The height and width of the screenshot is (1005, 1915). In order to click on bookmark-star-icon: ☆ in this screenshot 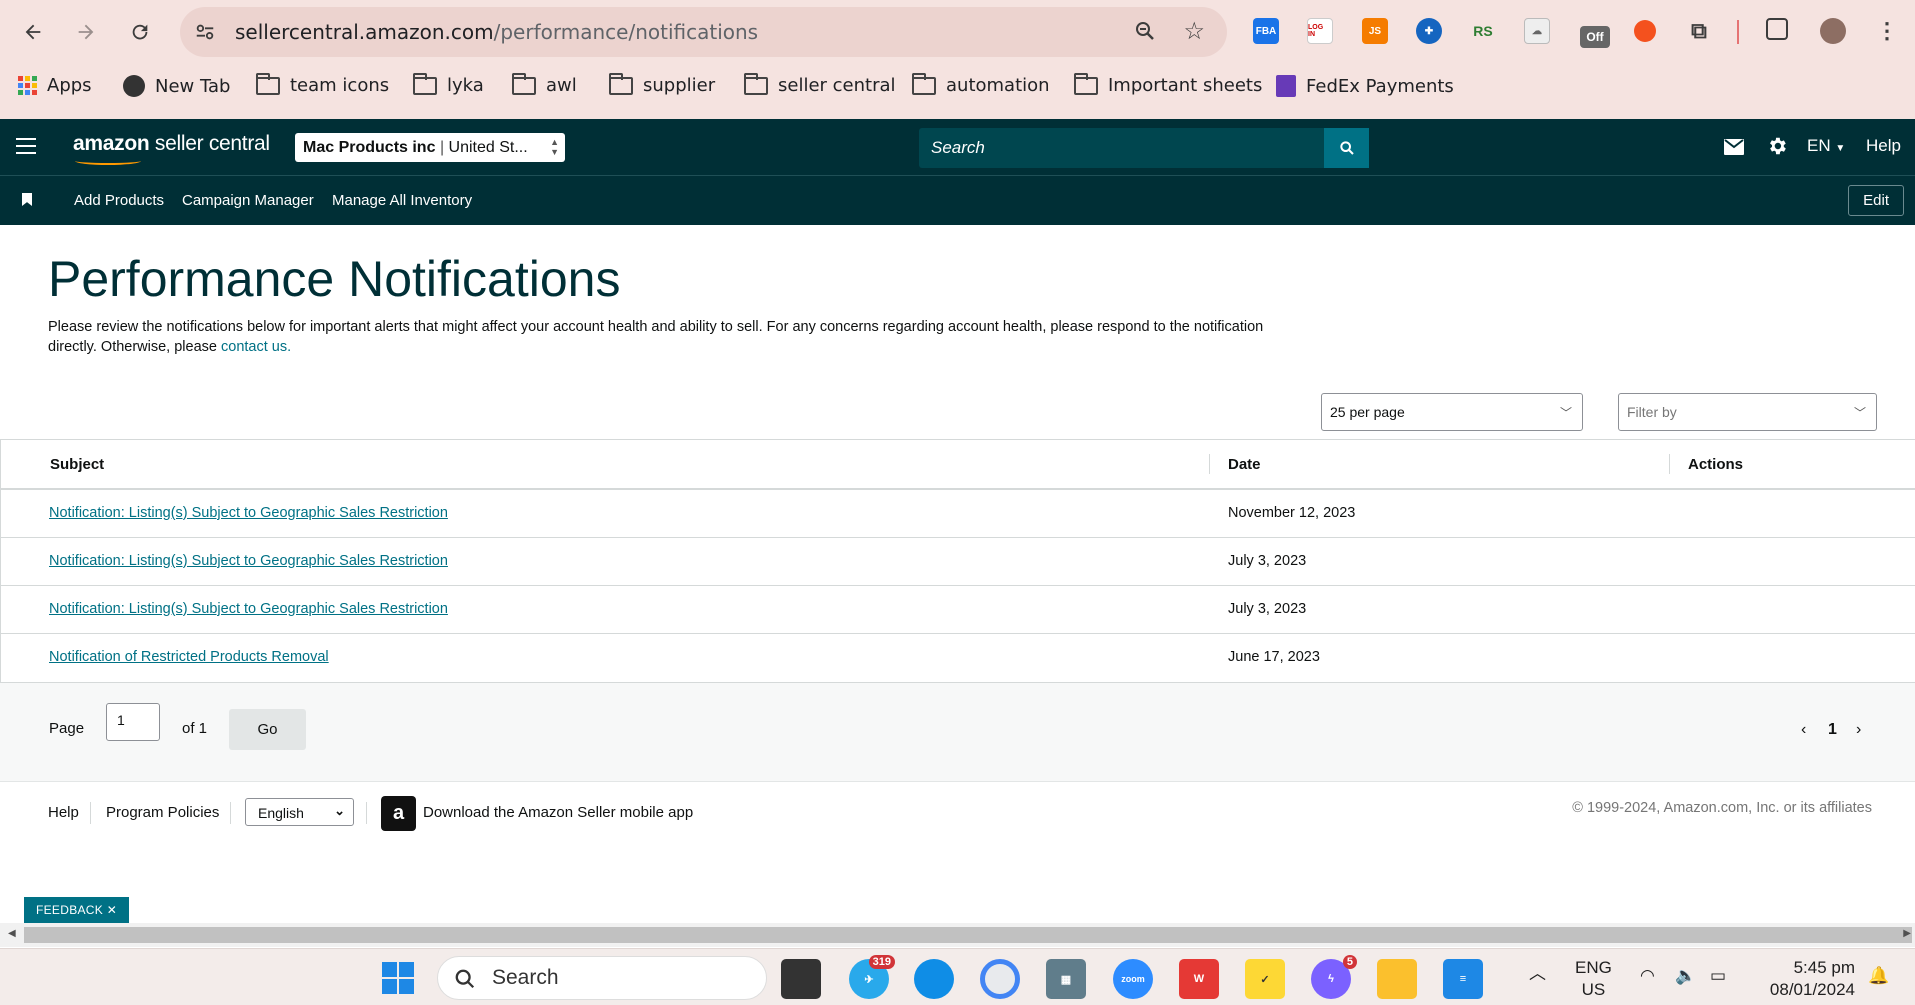, I will do `click(1194, 31)`.